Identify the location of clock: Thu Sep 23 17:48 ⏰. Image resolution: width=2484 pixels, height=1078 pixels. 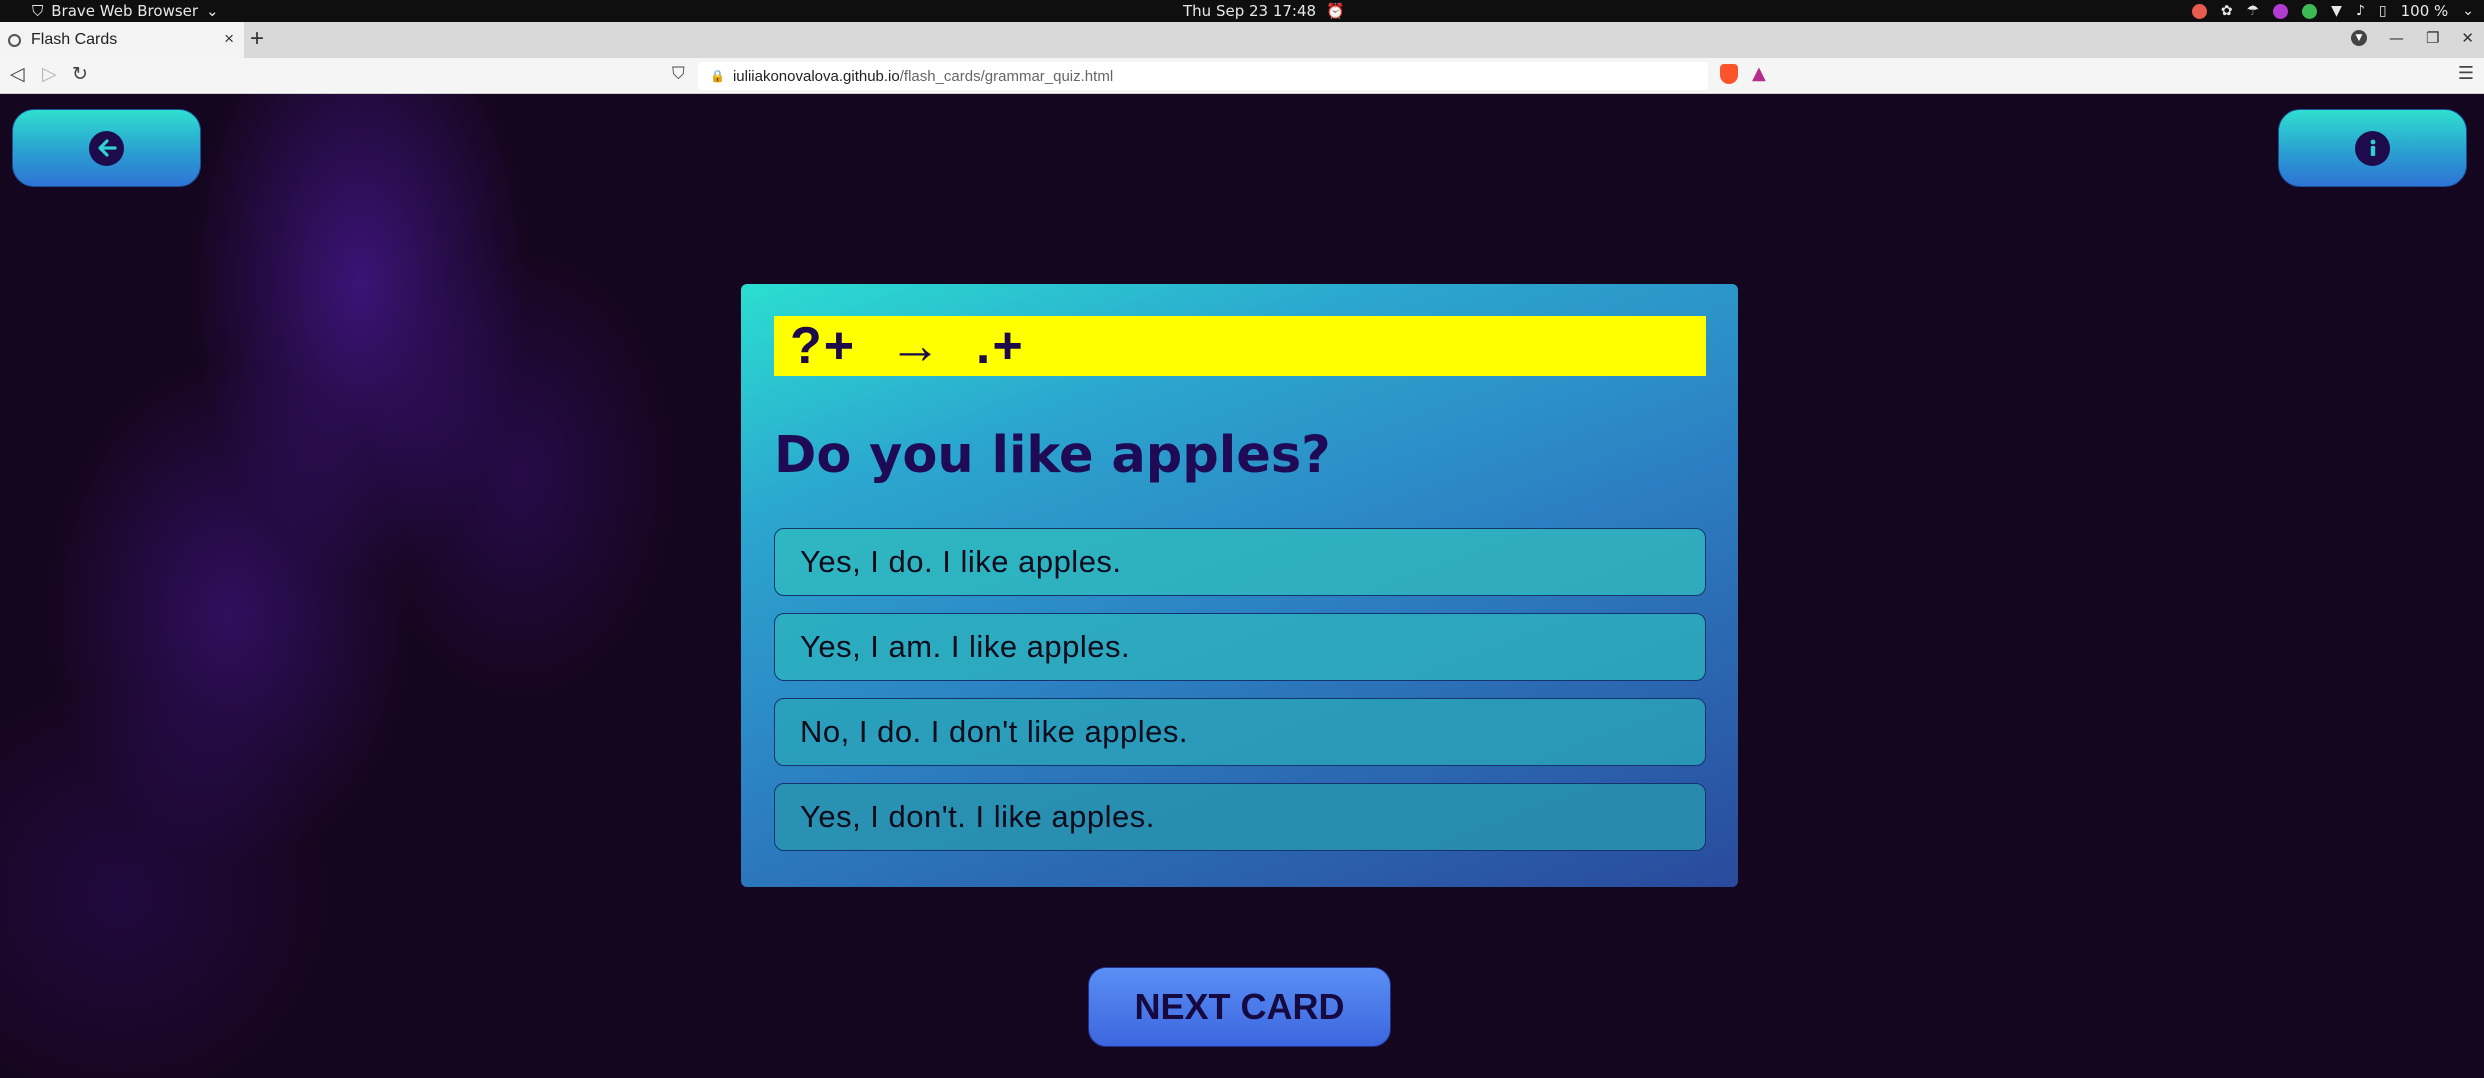
(1264, 11).